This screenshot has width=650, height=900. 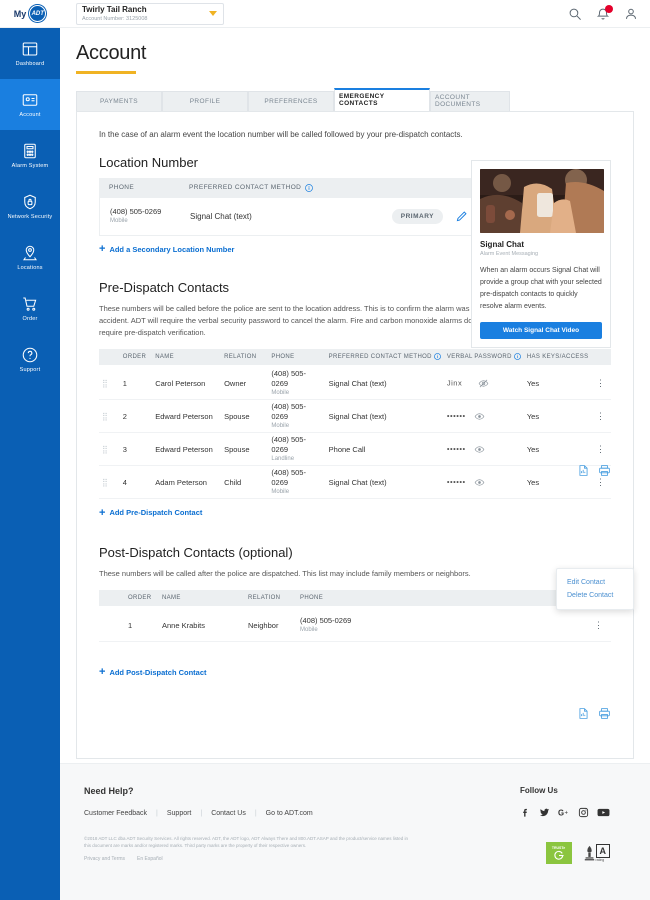 What do you see at coordinates (539, 790) in the screenshot?
I see `follow-us-heading: Follow Us` at bounding box center [539, 790].